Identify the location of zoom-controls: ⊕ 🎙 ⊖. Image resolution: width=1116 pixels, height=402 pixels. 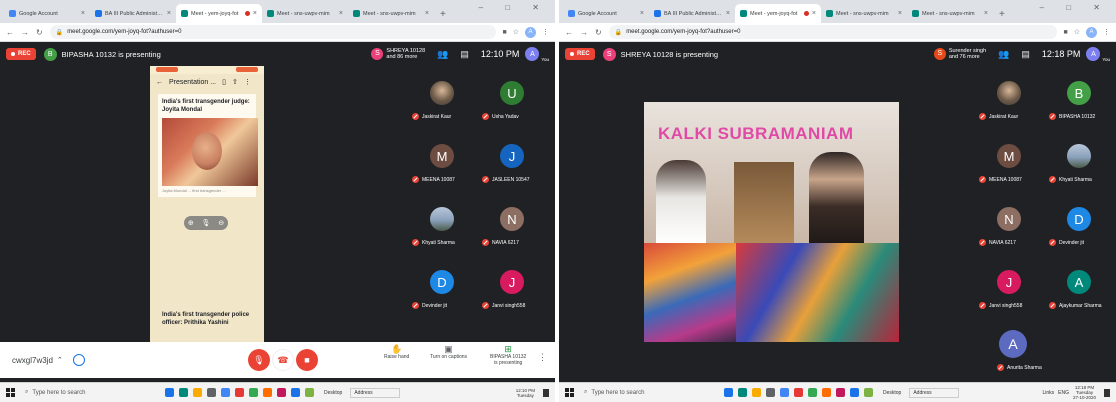
(206, 223).